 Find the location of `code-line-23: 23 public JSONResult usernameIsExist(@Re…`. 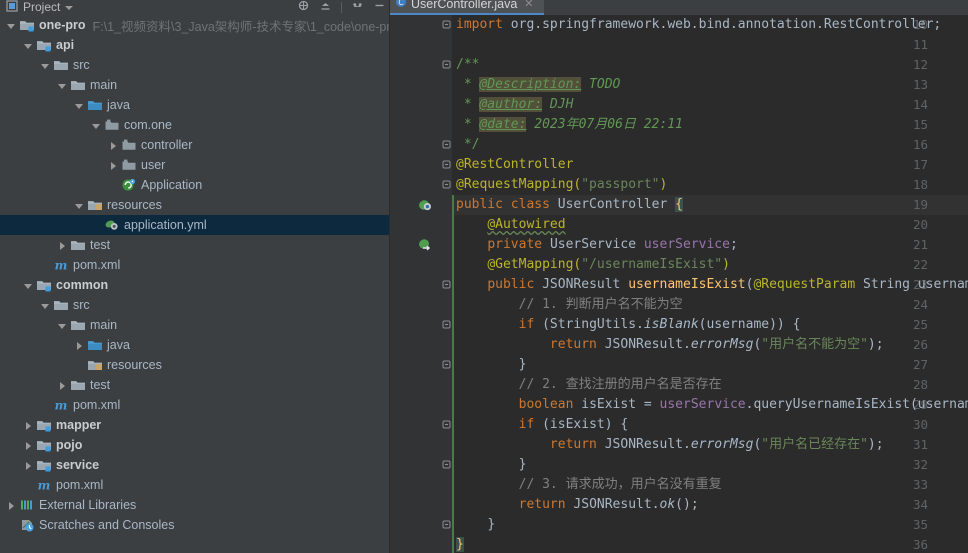

code-line-23: 23 public JSONResult usernameIsExist(@Re… is located at coordinates (679, 285).